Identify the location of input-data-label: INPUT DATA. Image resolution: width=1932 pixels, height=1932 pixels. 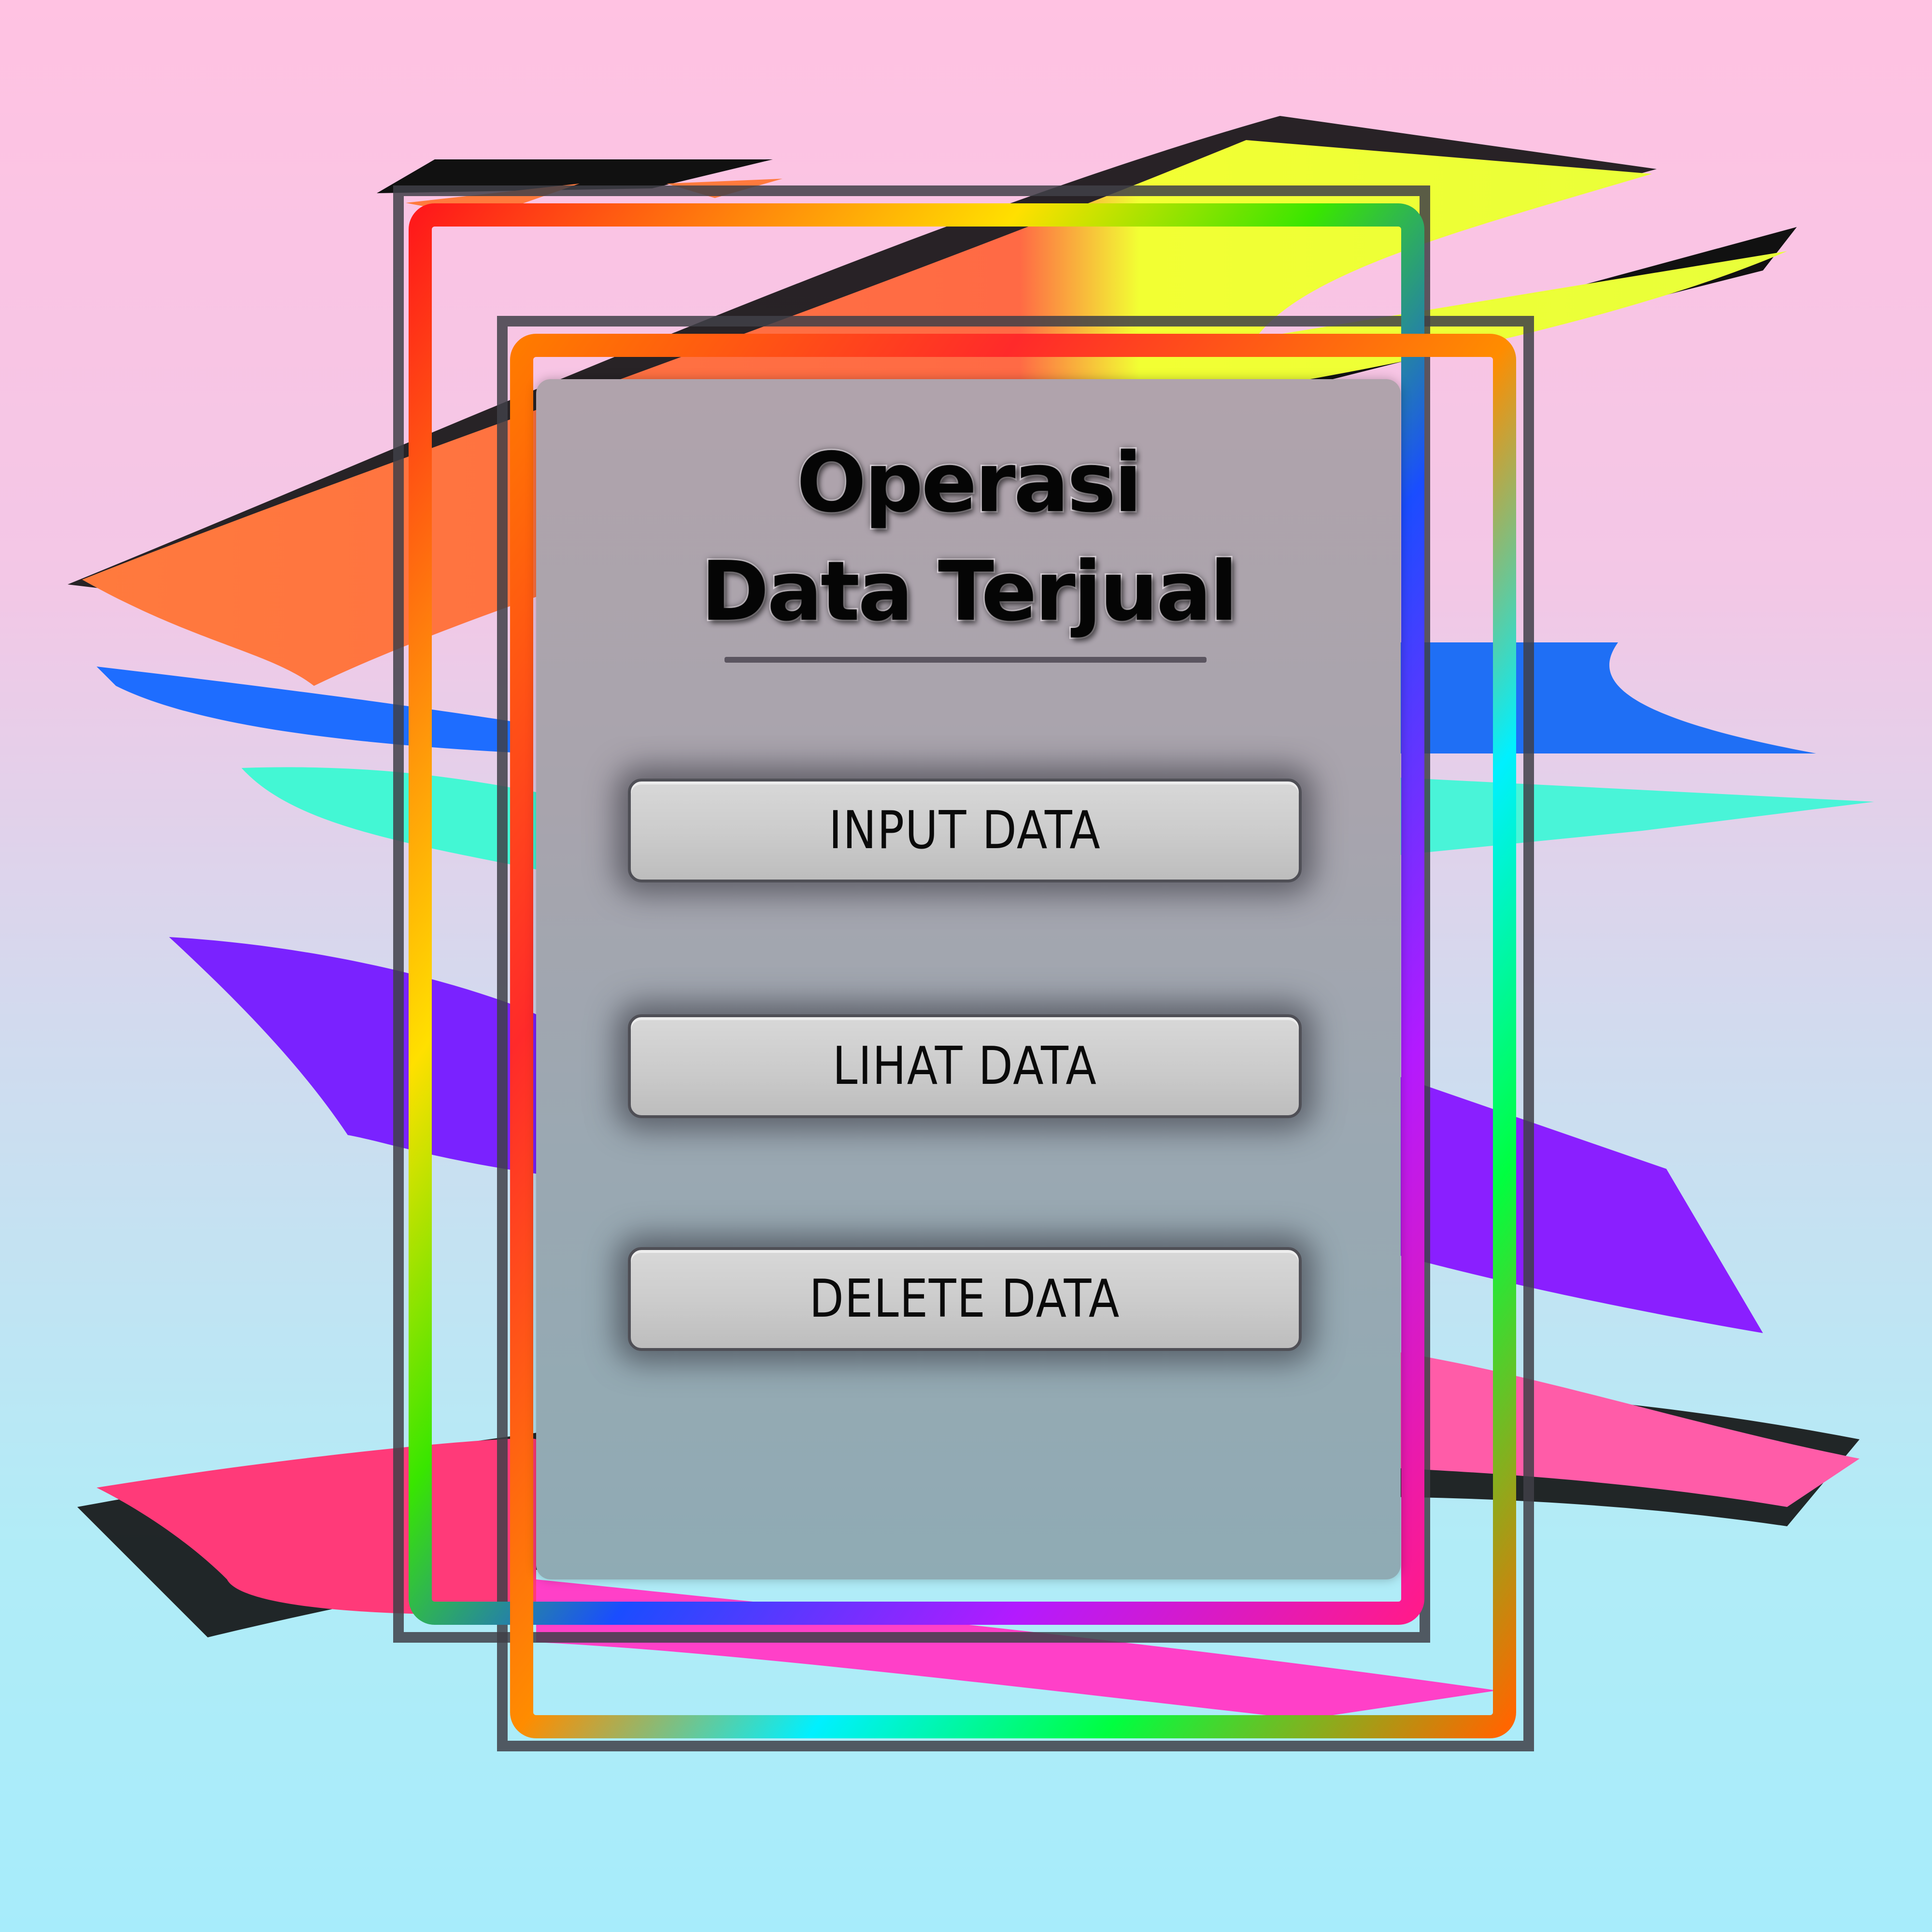
(964, 830).